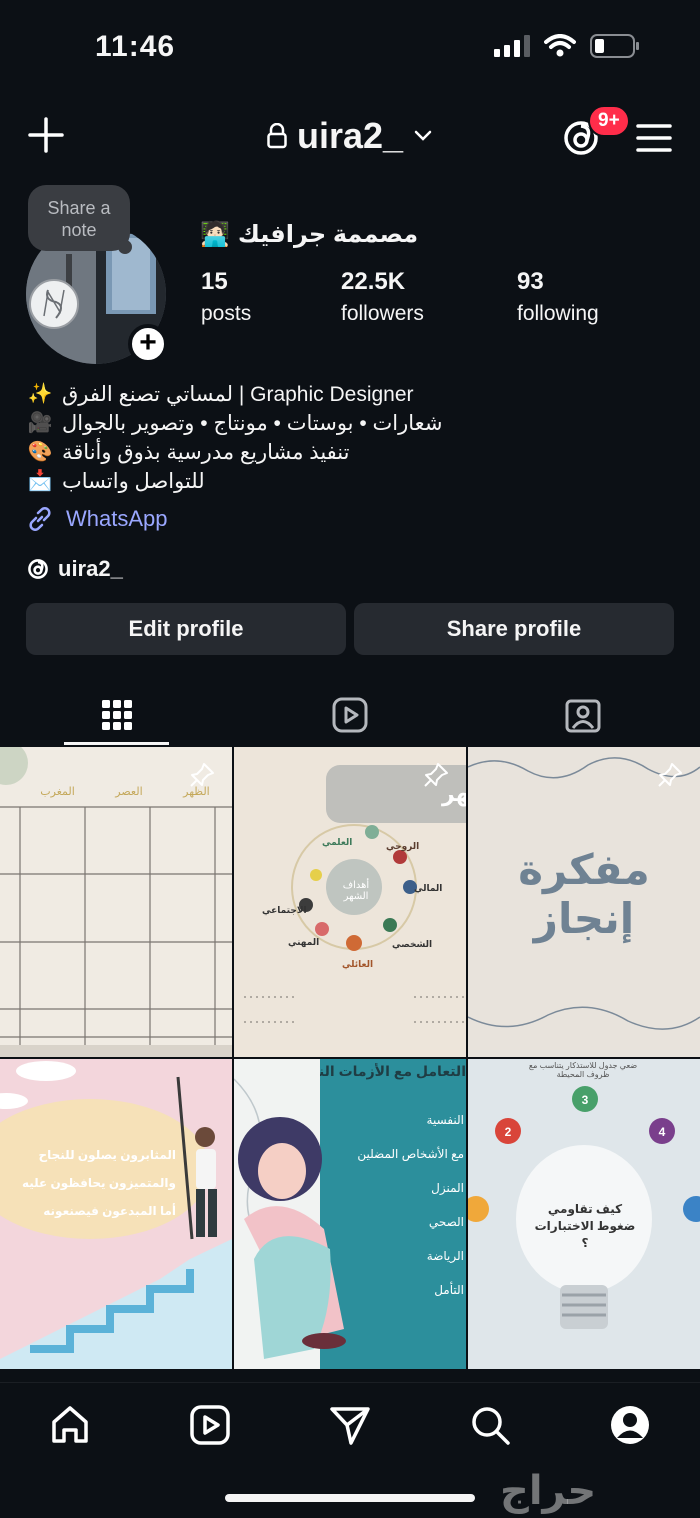  What do you see at coordinates (90, 568) in the screenshot?
I see `threads-handle: uira2_` at bounding box center [90, 568].